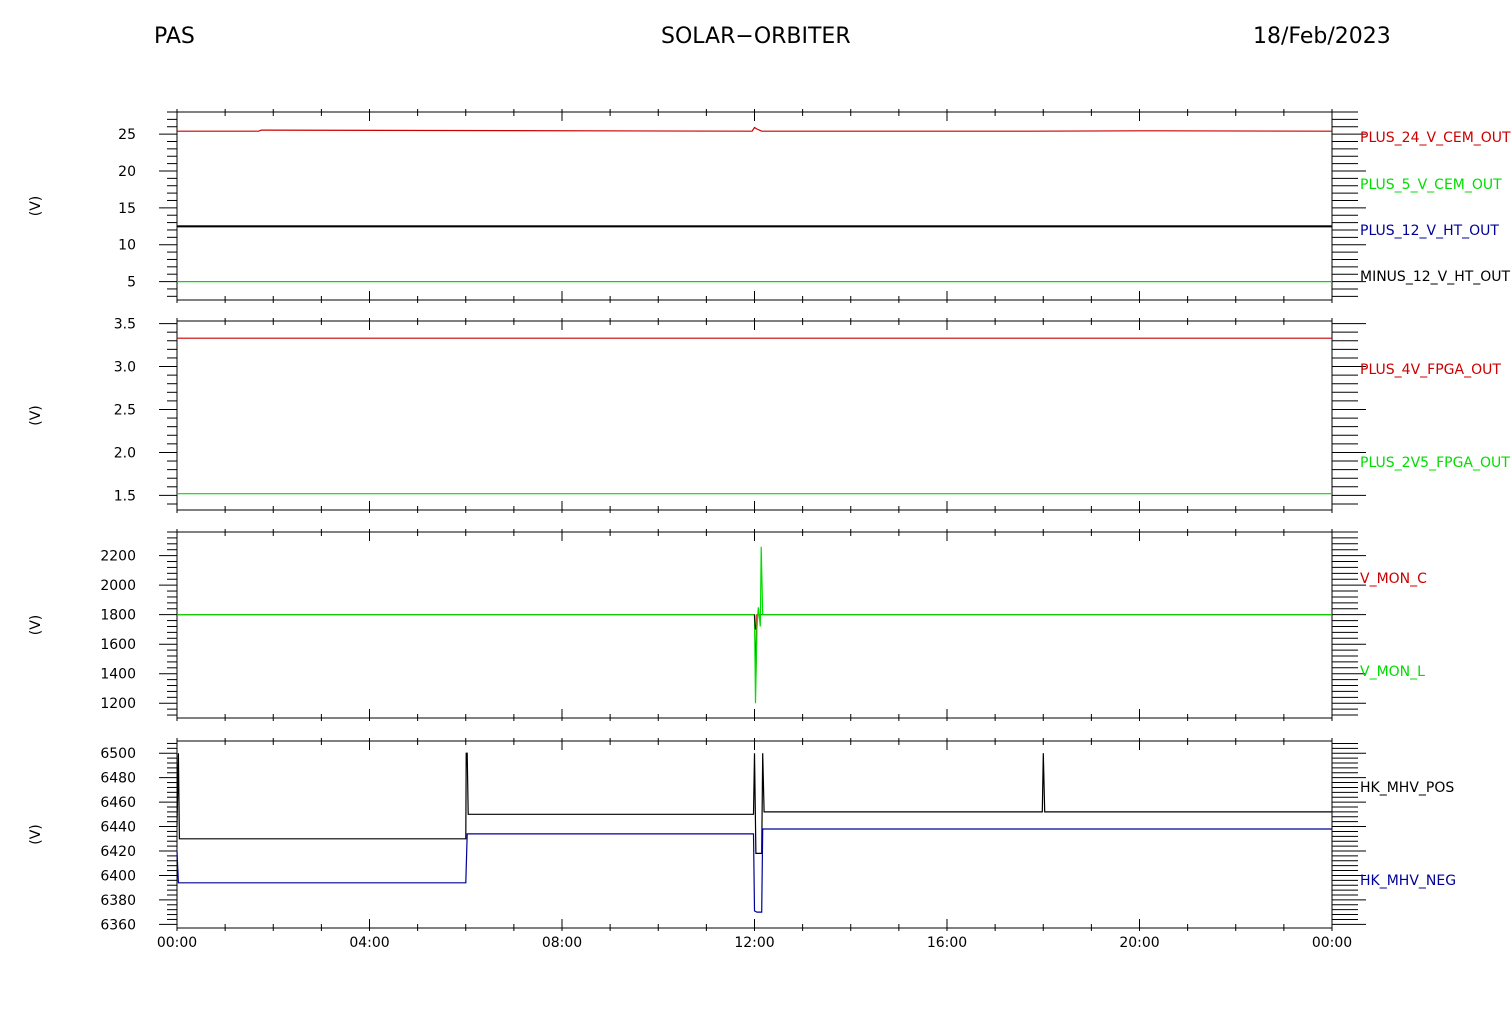 The width and height of the screenshot is (1512, 1020). Describe the element at coordinates (118, 586) in the screenshot. I see `y-tick-label: 2000` at that location.